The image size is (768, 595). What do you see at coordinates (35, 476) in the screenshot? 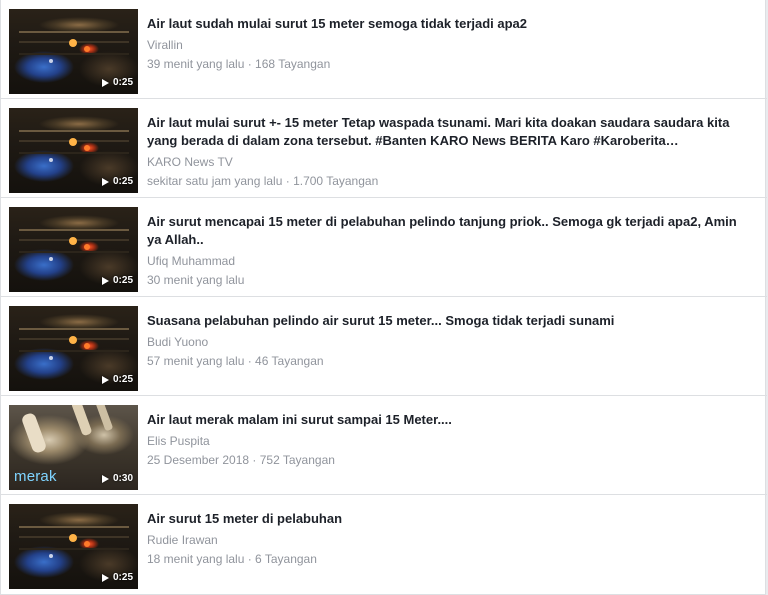
I see `thumbnail-caption: merak` at bounding box center [35, 476].